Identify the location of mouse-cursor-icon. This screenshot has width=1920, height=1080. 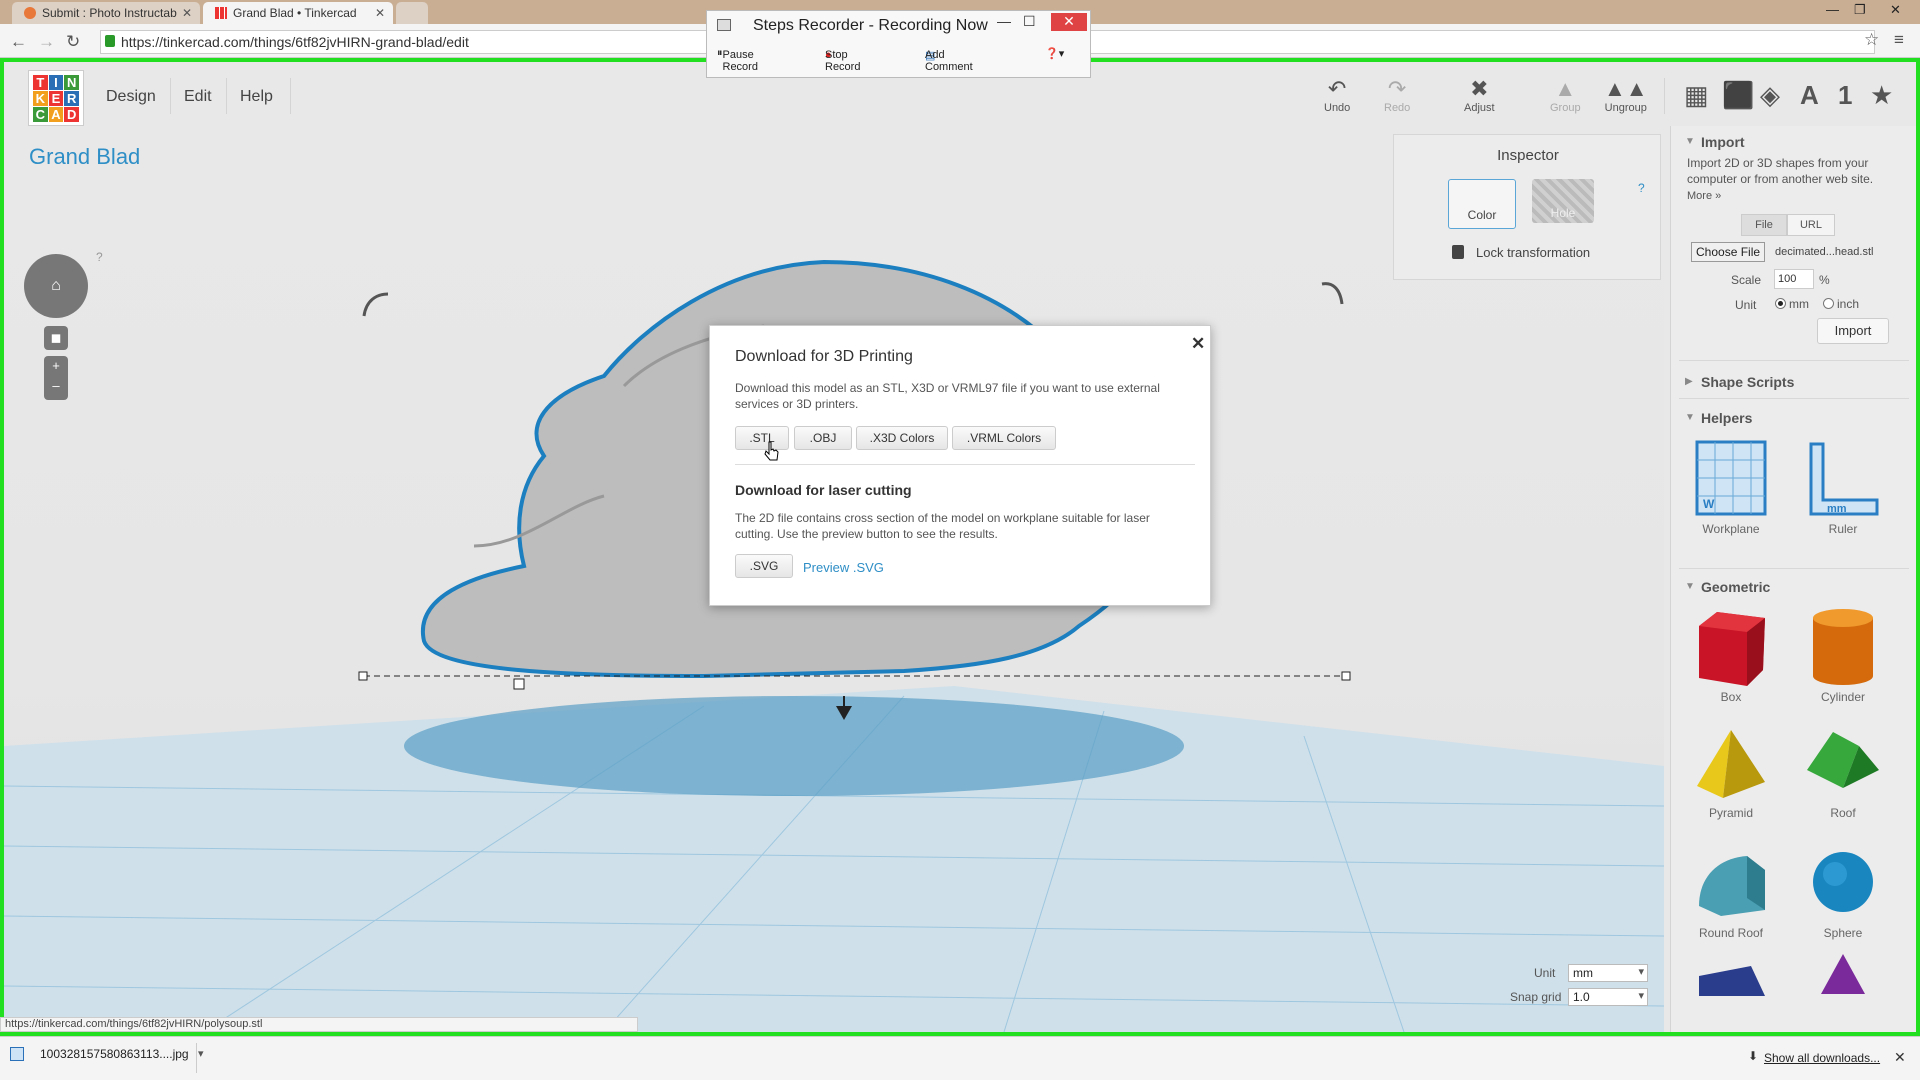
(771, 451).